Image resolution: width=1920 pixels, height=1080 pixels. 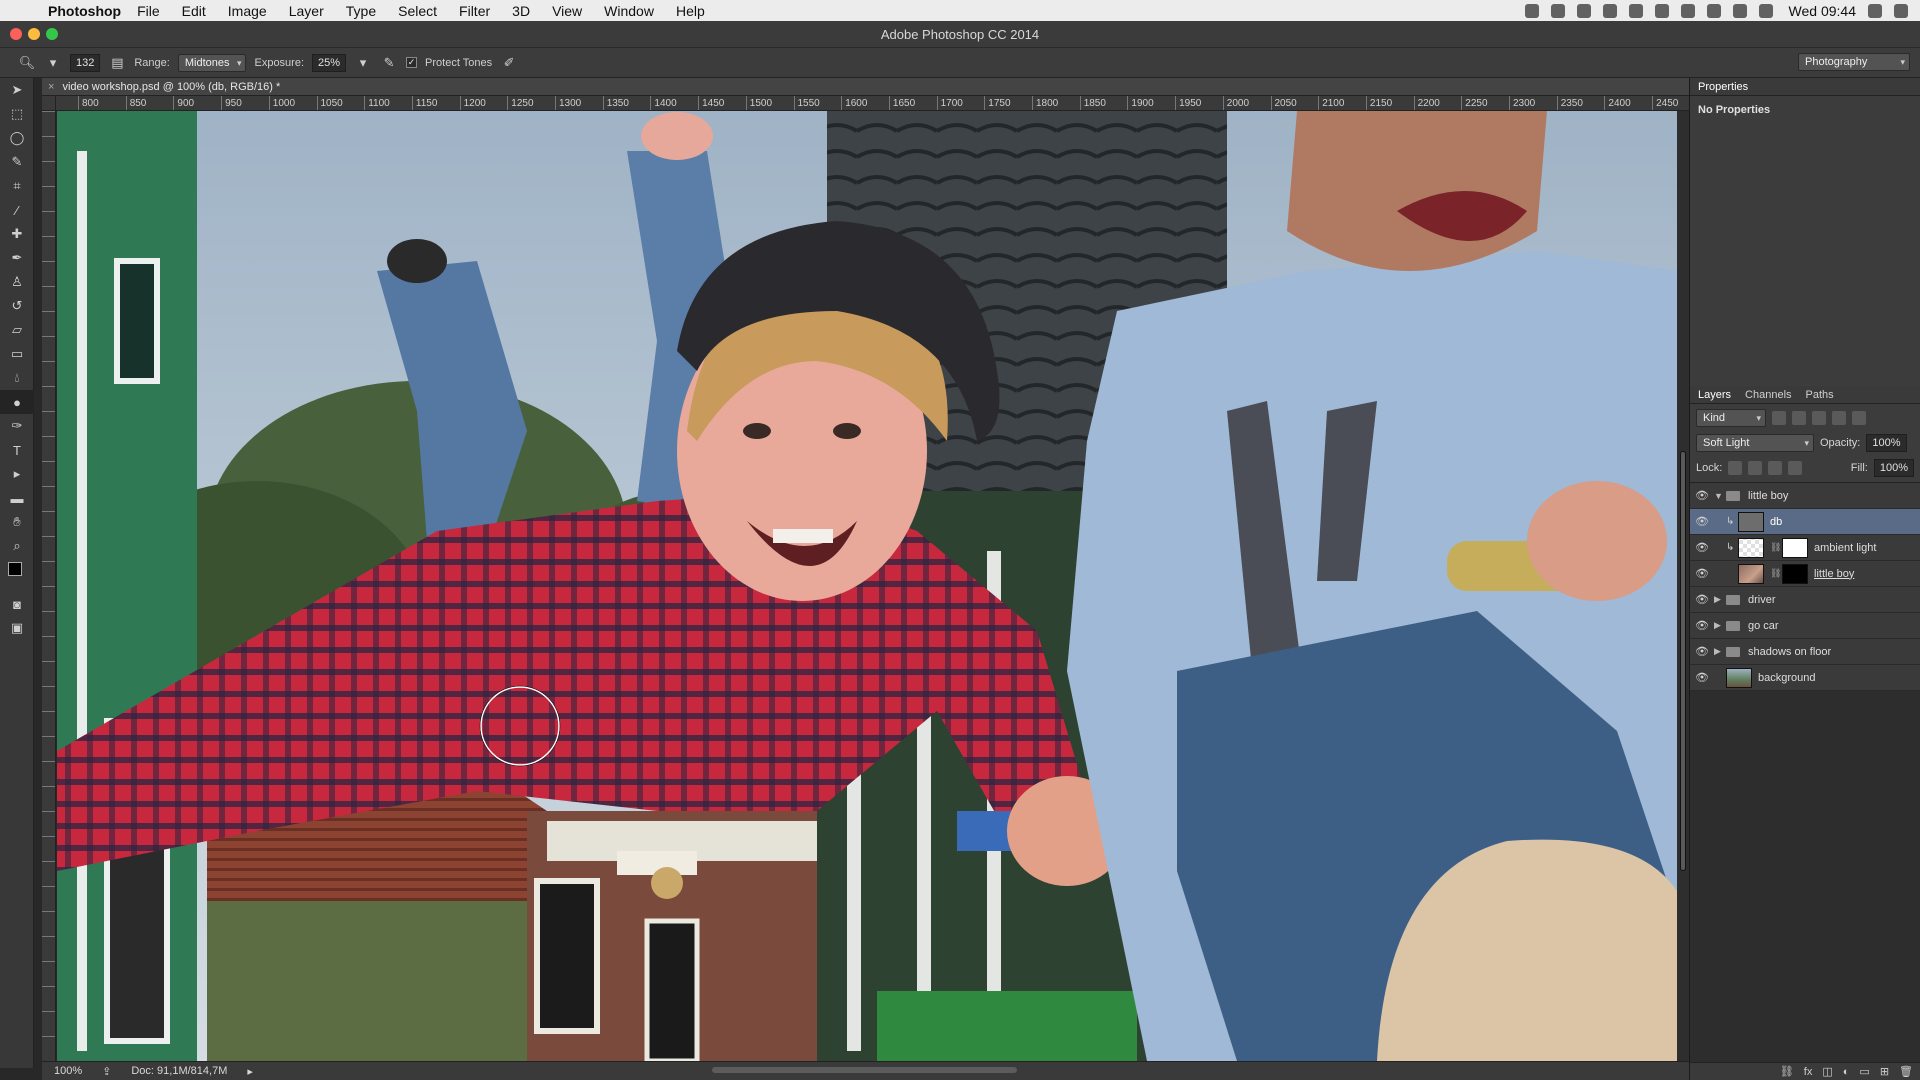 What do you see at coordinates (1735, 468) in the screenshot?
I see `lock-transparency-icon` at bounding box center [1735, 468].